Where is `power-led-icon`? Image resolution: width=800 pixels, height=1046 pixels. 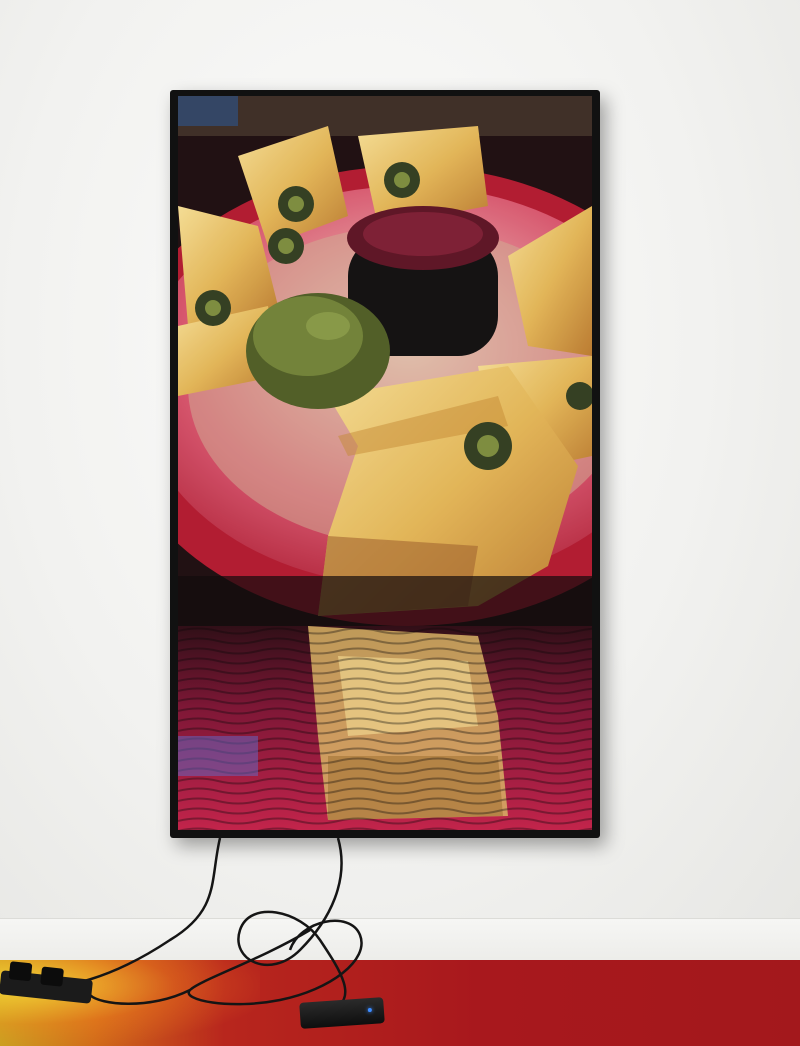
power-led-icon is located at coordinates (369, 1010).